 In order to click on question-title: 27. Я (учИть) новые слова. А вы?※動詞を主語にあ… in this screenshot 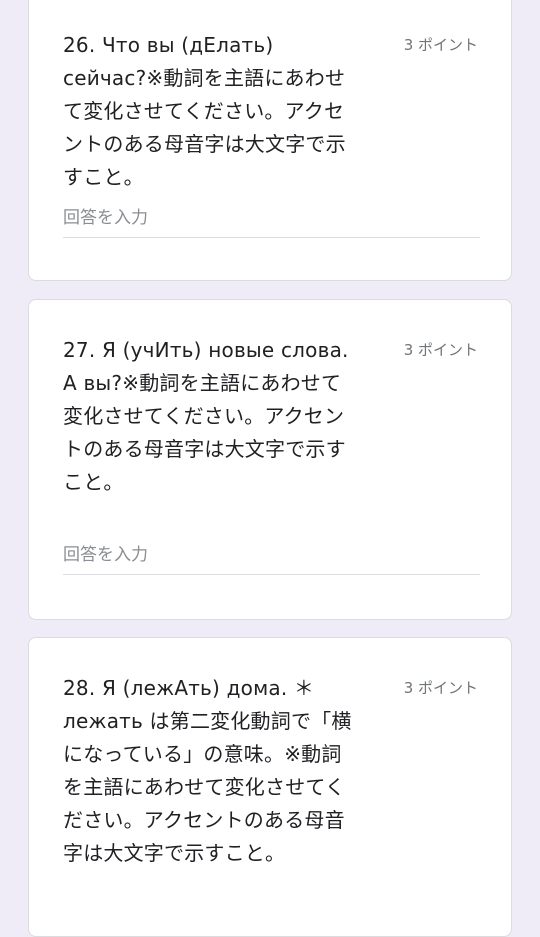, I will do `click(206, 416)`.